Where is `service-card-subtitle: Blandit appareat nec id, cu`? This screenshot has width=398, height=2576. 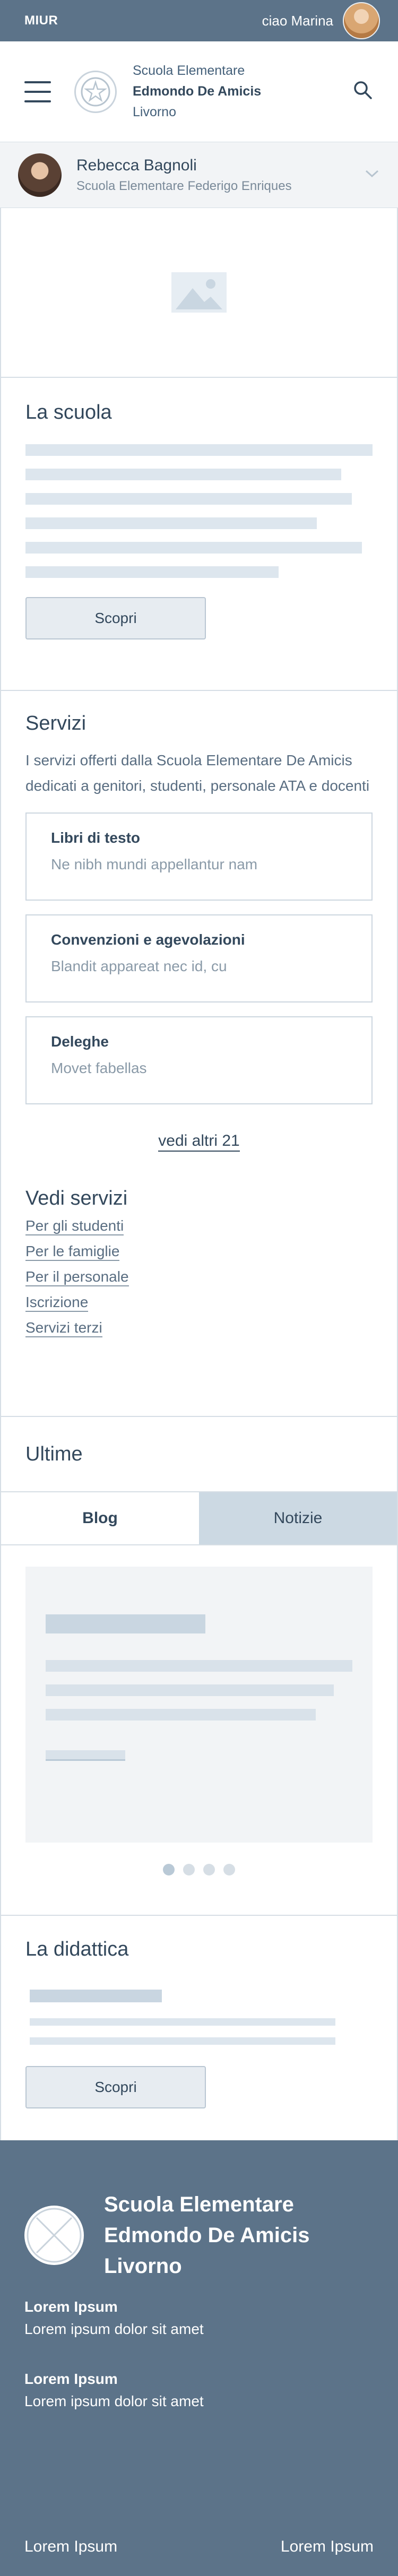 service-card-subtitle: Blandit appareat nec id, cu is located at coordinates (139, 966).